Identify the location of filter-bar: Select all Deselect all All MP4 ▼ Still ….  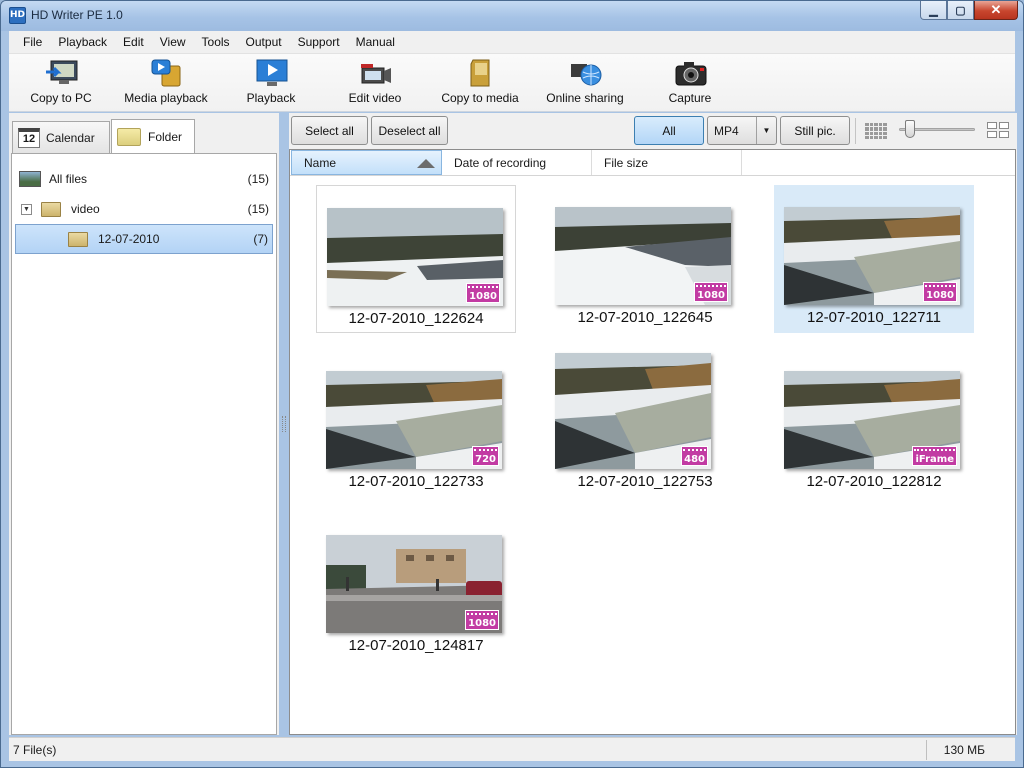
(653, 131).